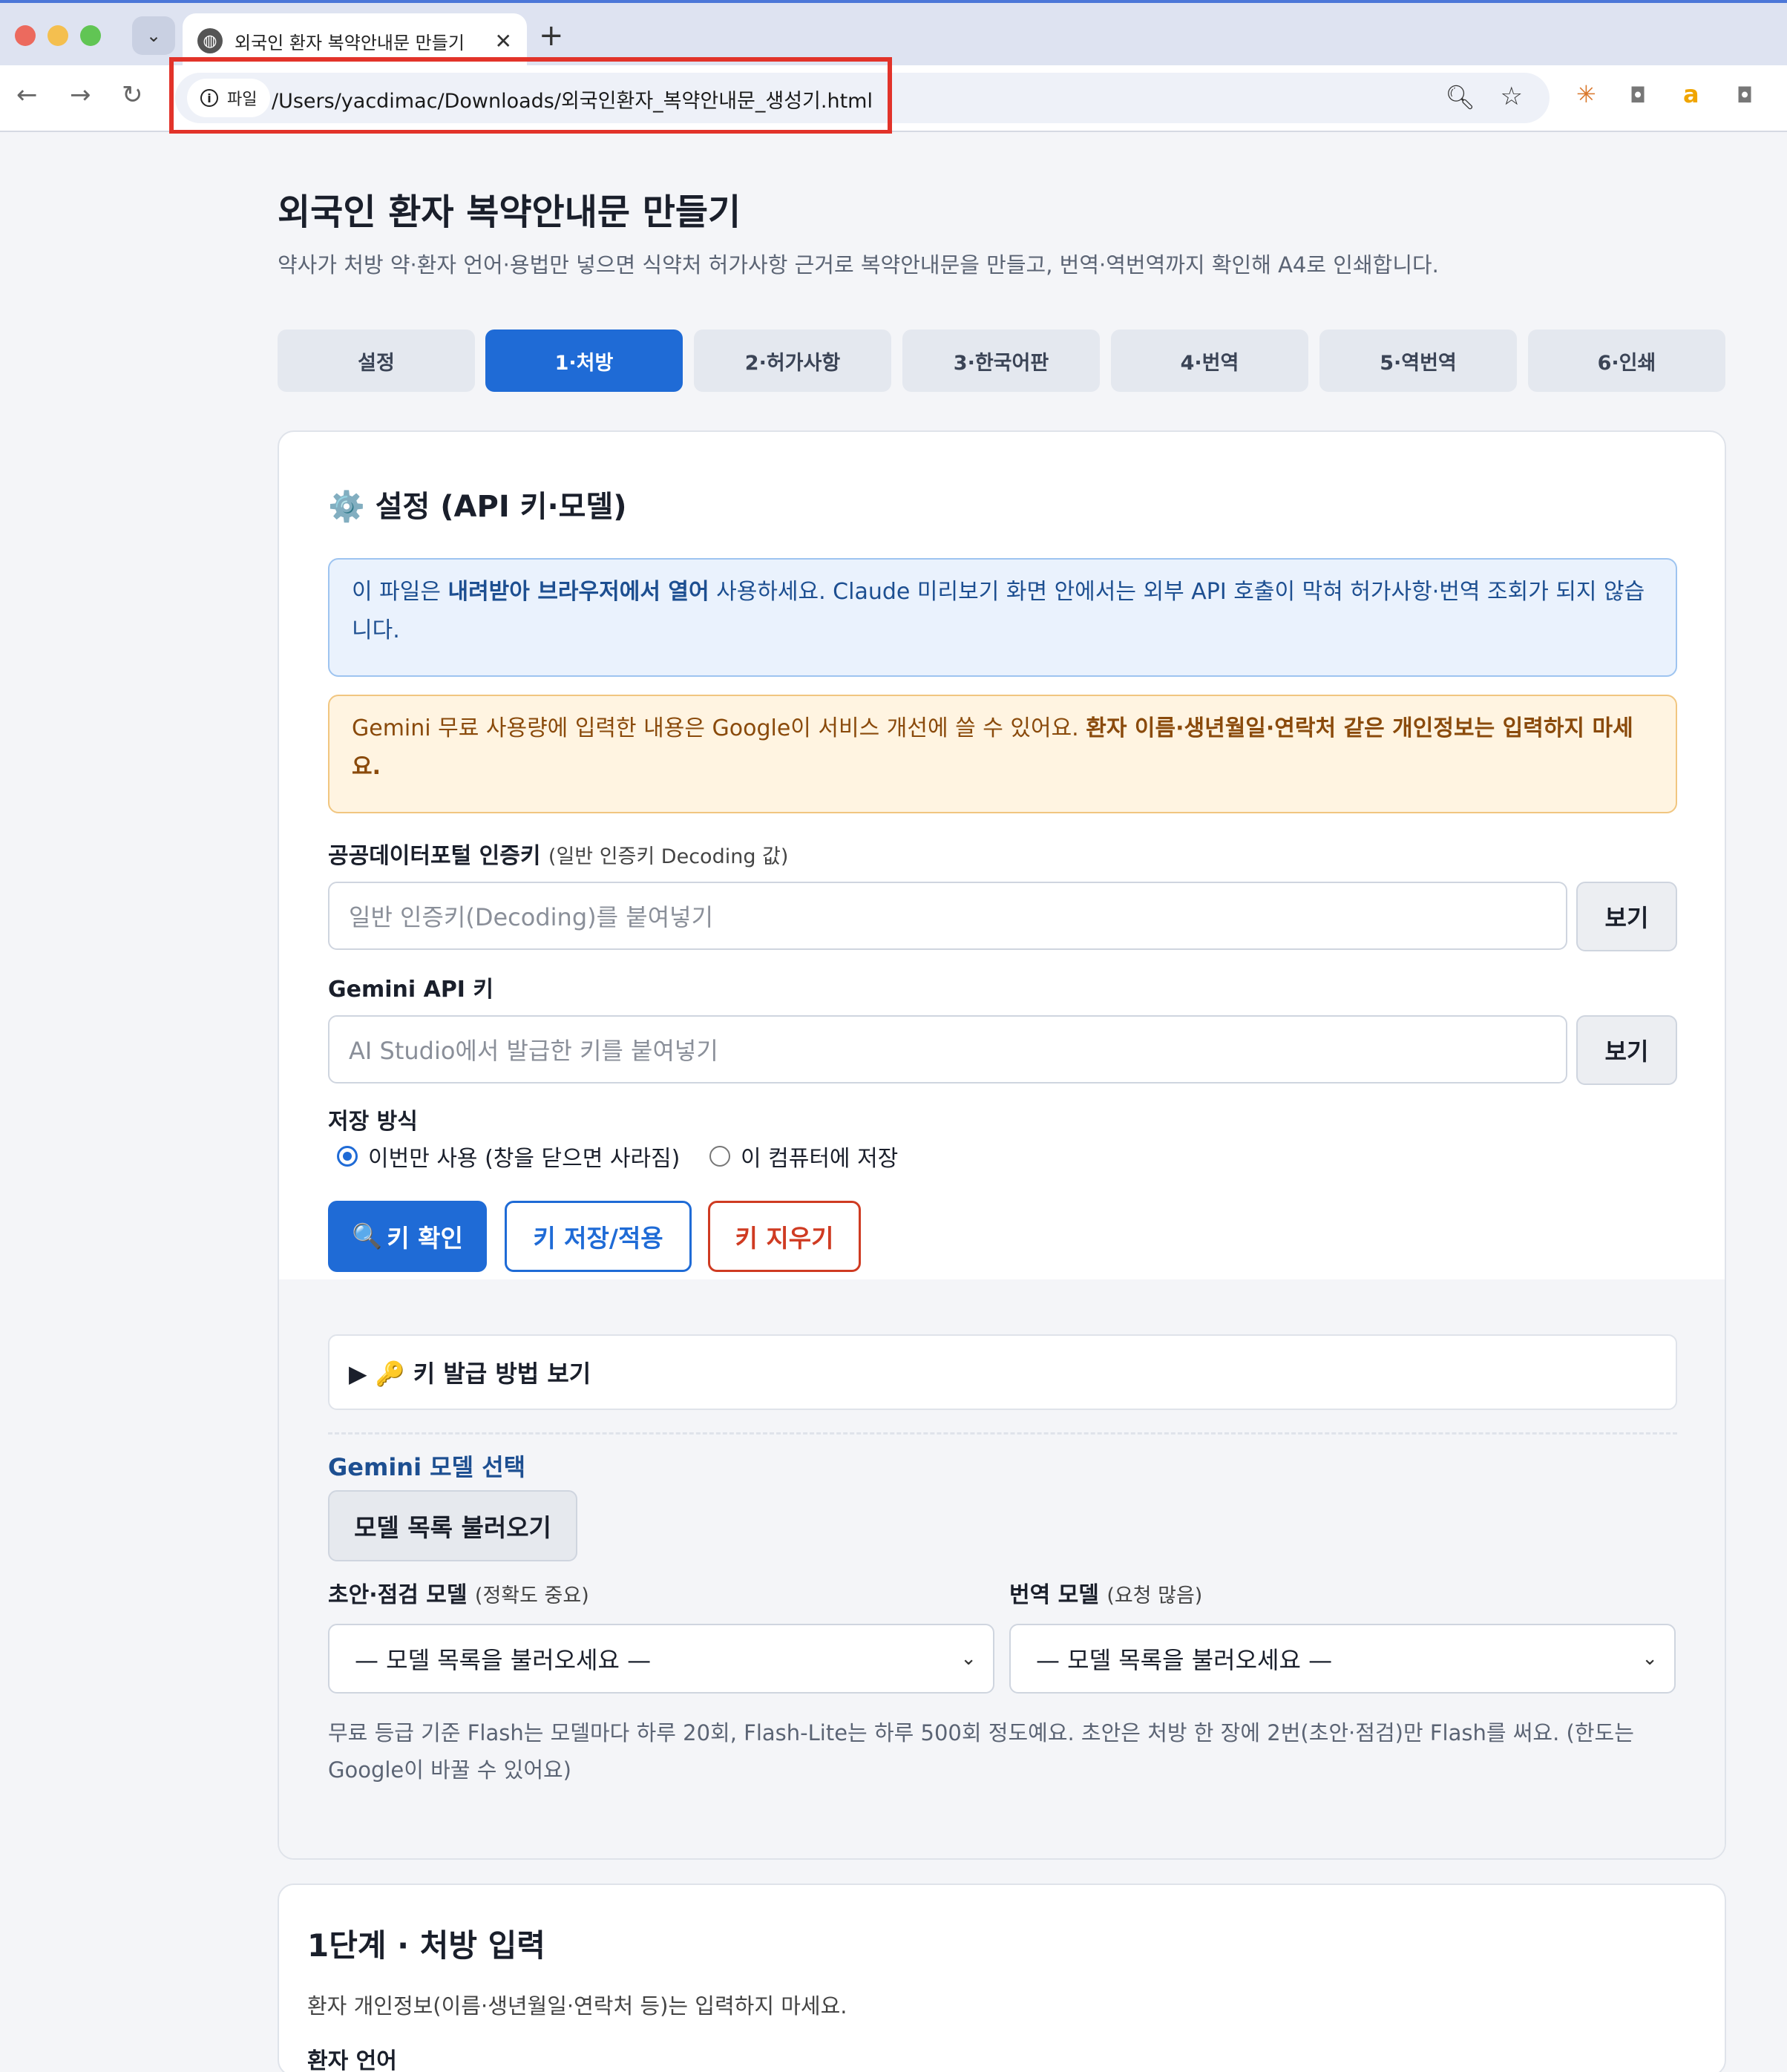  What do you see at coordinates (400, 592) in the screenshot?
I see `info-notice-text-start: 이 파일은` at bounding box center [400, 592].